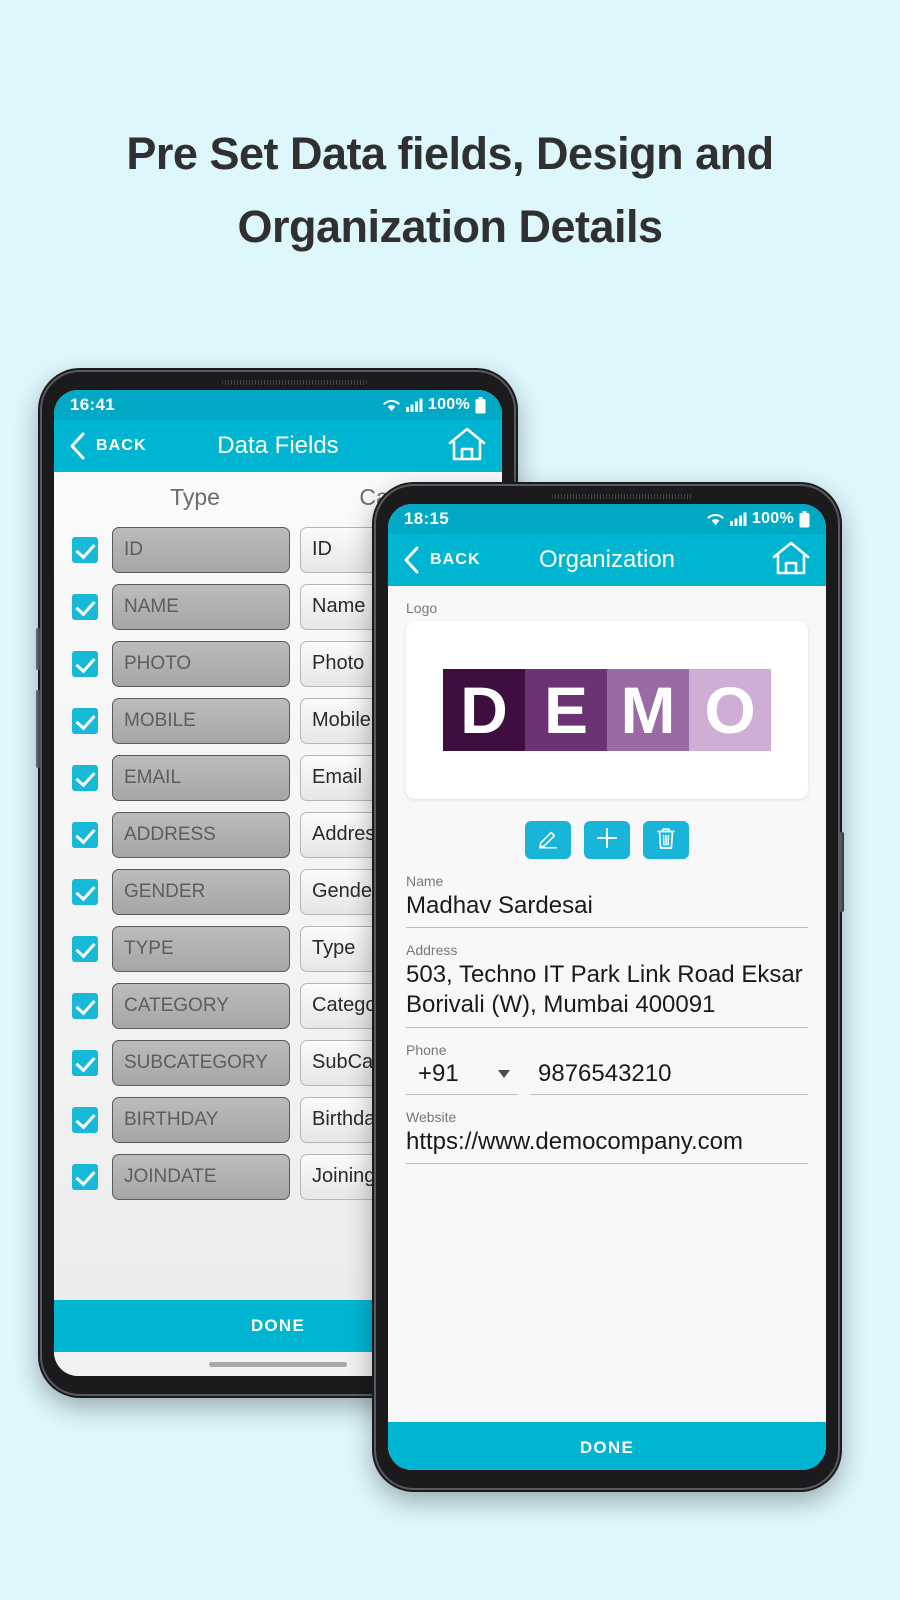  What do you see at coordinates (607, 910) in the screenshot?
I see `name-value: Madhav Sardesai` at bounding box center [607, 910].